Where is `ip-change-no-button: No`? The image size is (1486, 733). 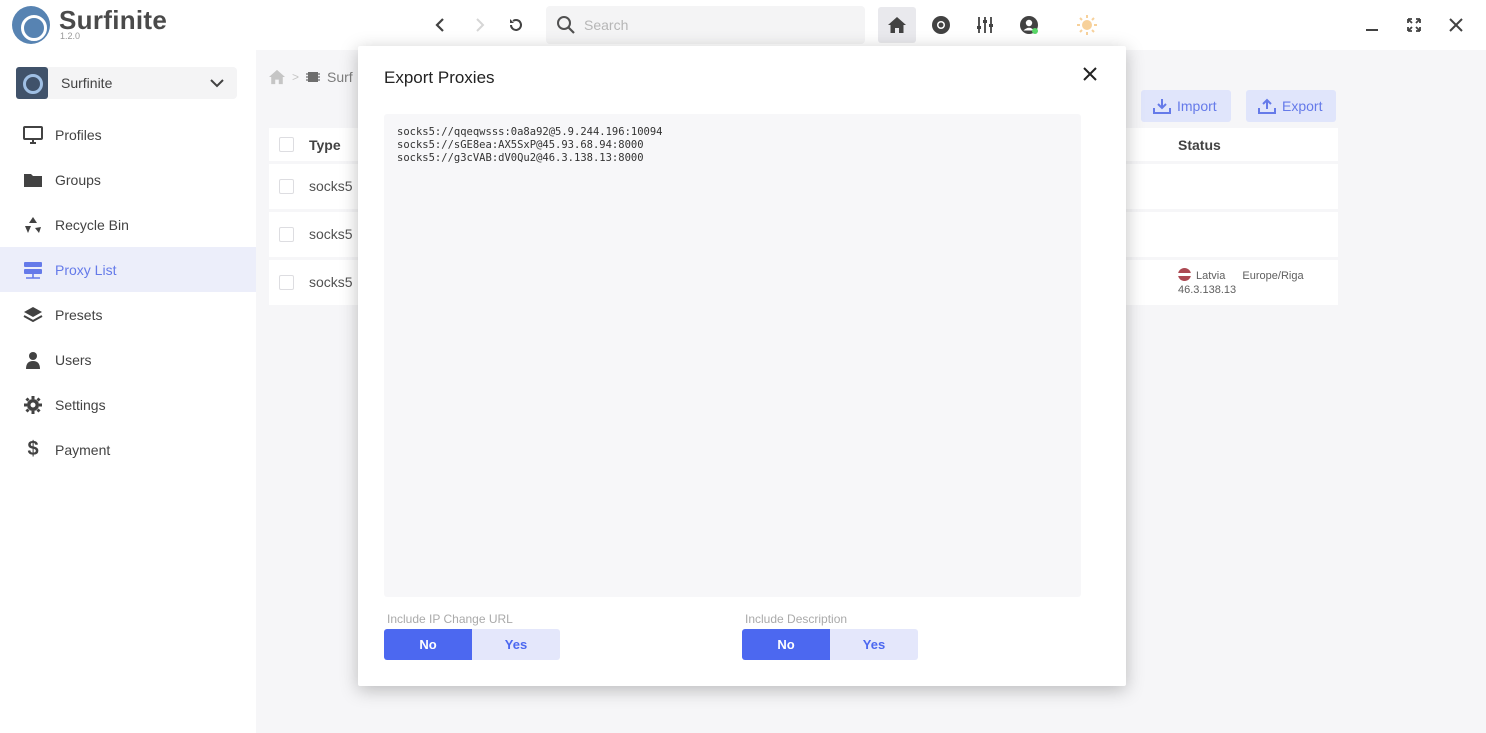
ip-change-no-button: No is located at coordinates (428, 644).